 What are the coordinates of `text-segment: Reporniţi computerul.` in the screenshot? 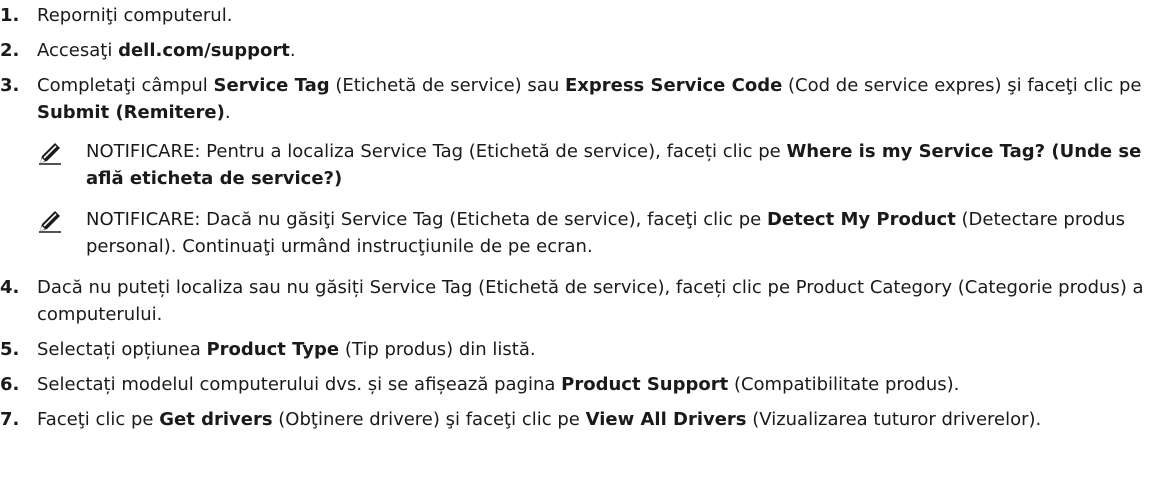 It's located at (135, 15).